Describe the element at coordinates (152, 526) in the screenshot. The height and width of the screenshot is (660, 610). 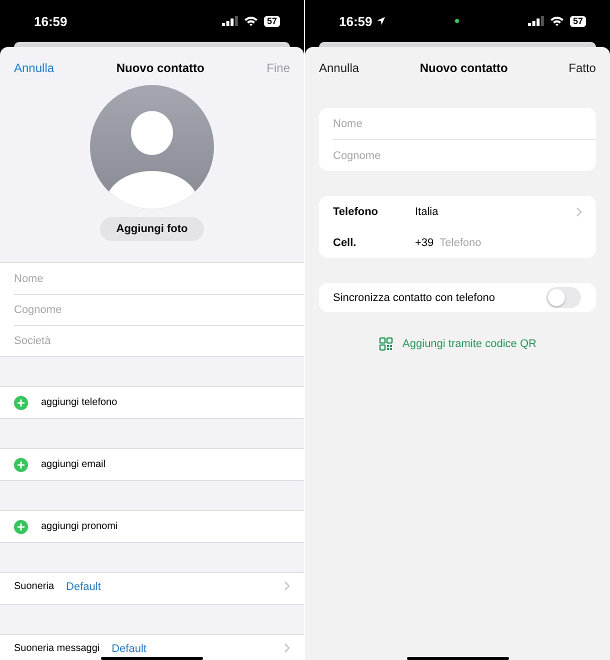
I see `add-row: aggiungi pronomi` at that location.